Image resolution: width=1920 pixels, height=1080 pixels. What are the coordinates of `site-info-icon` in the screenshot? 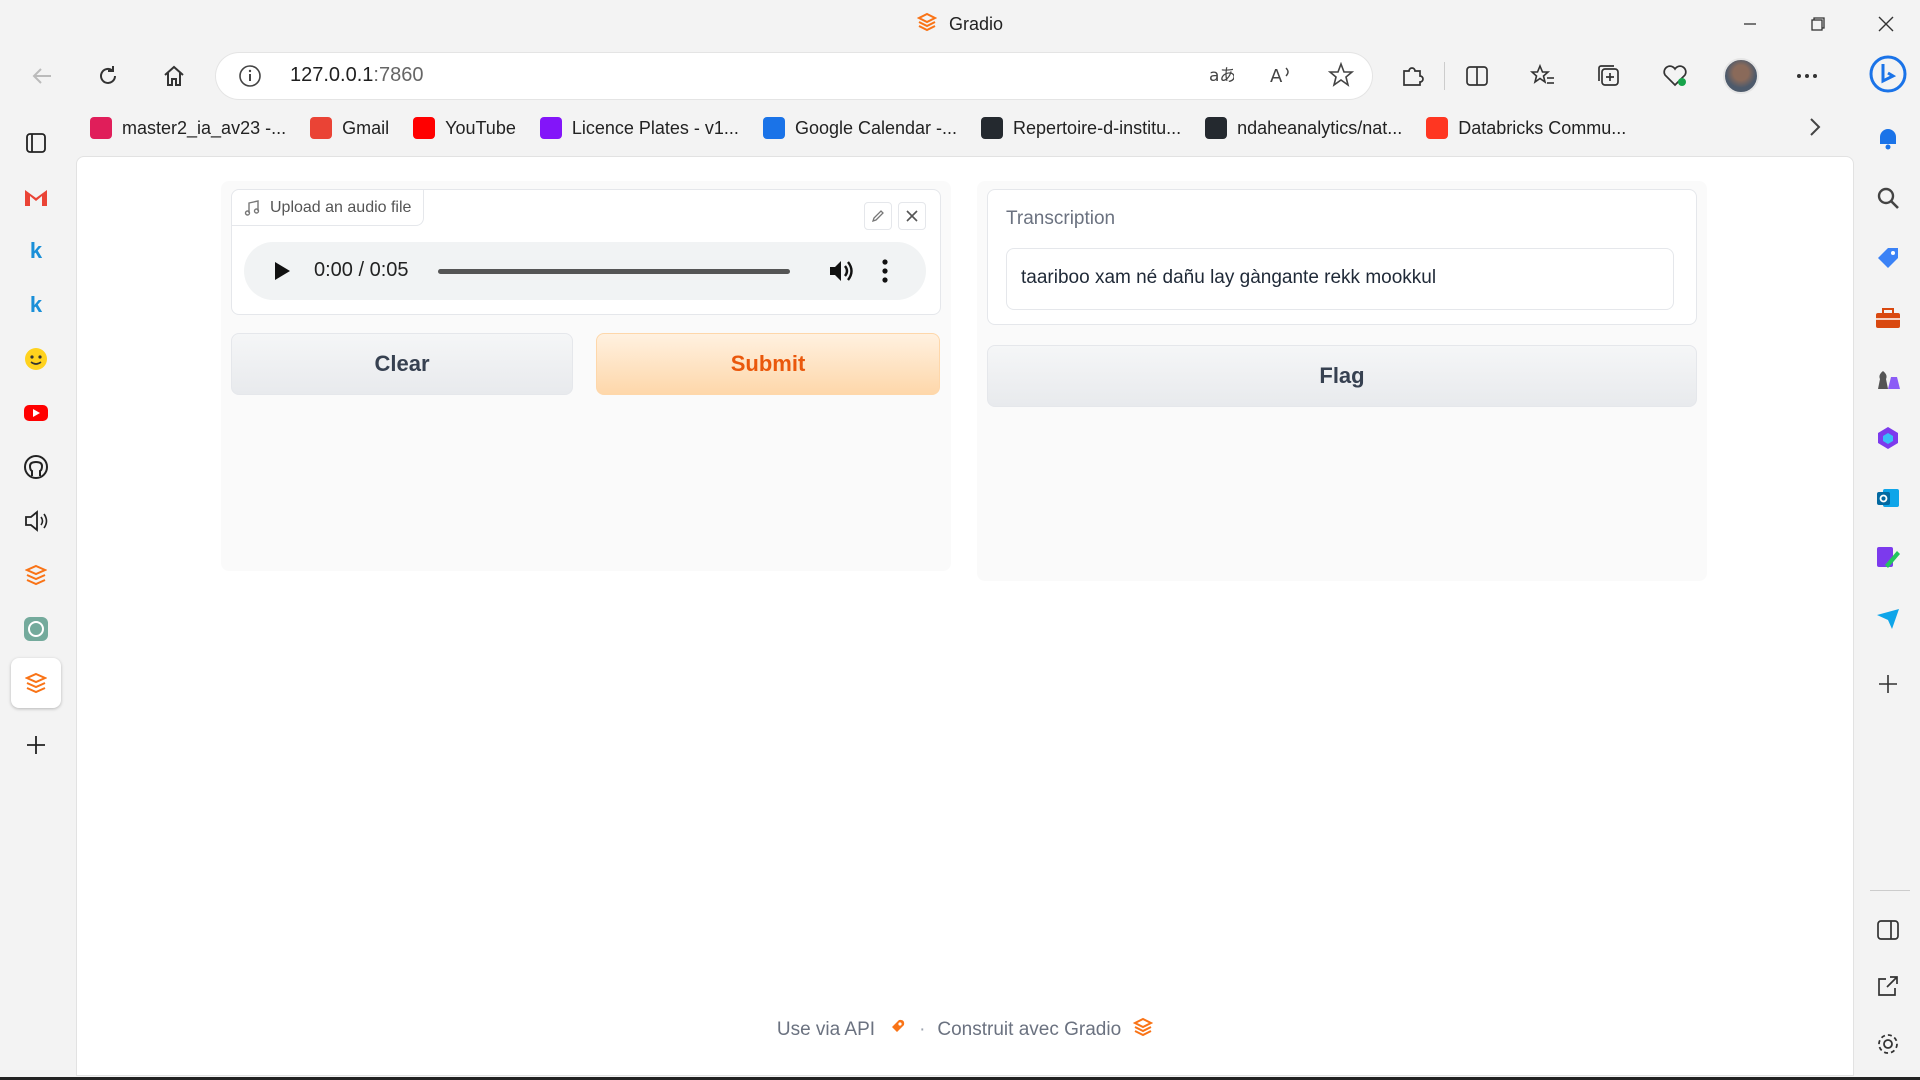 It's located at (250, 78).